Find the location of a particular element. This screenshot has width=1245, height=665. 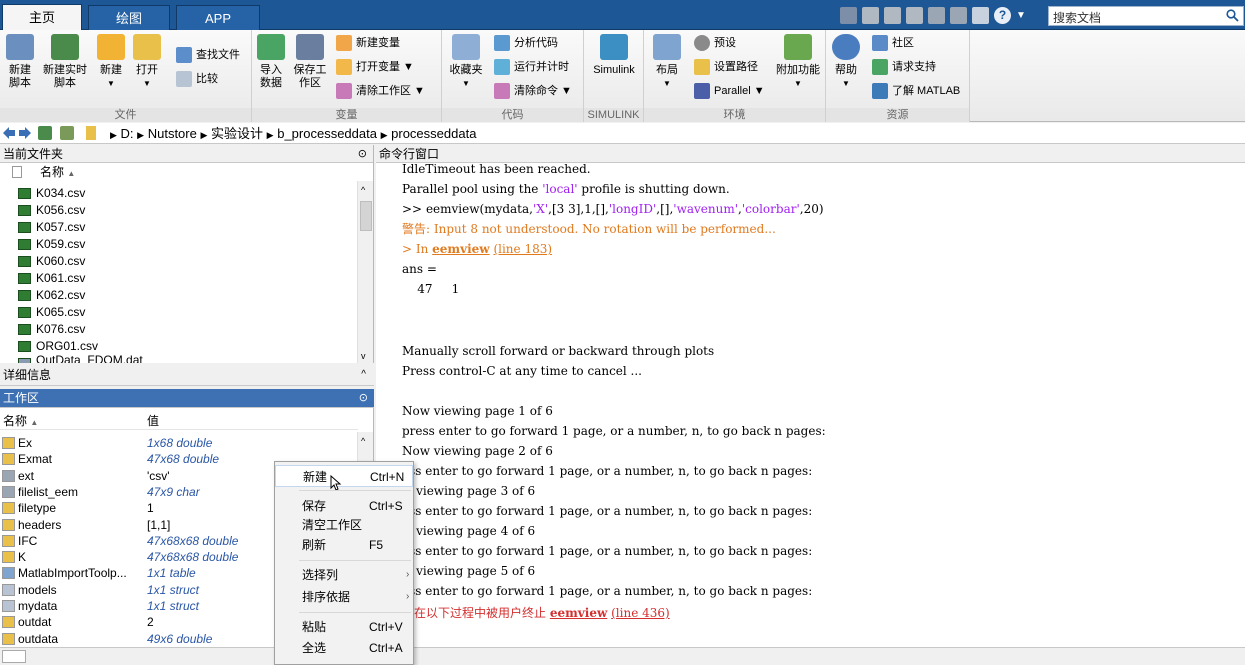

menu-separator is located at coordinates (355, 612).